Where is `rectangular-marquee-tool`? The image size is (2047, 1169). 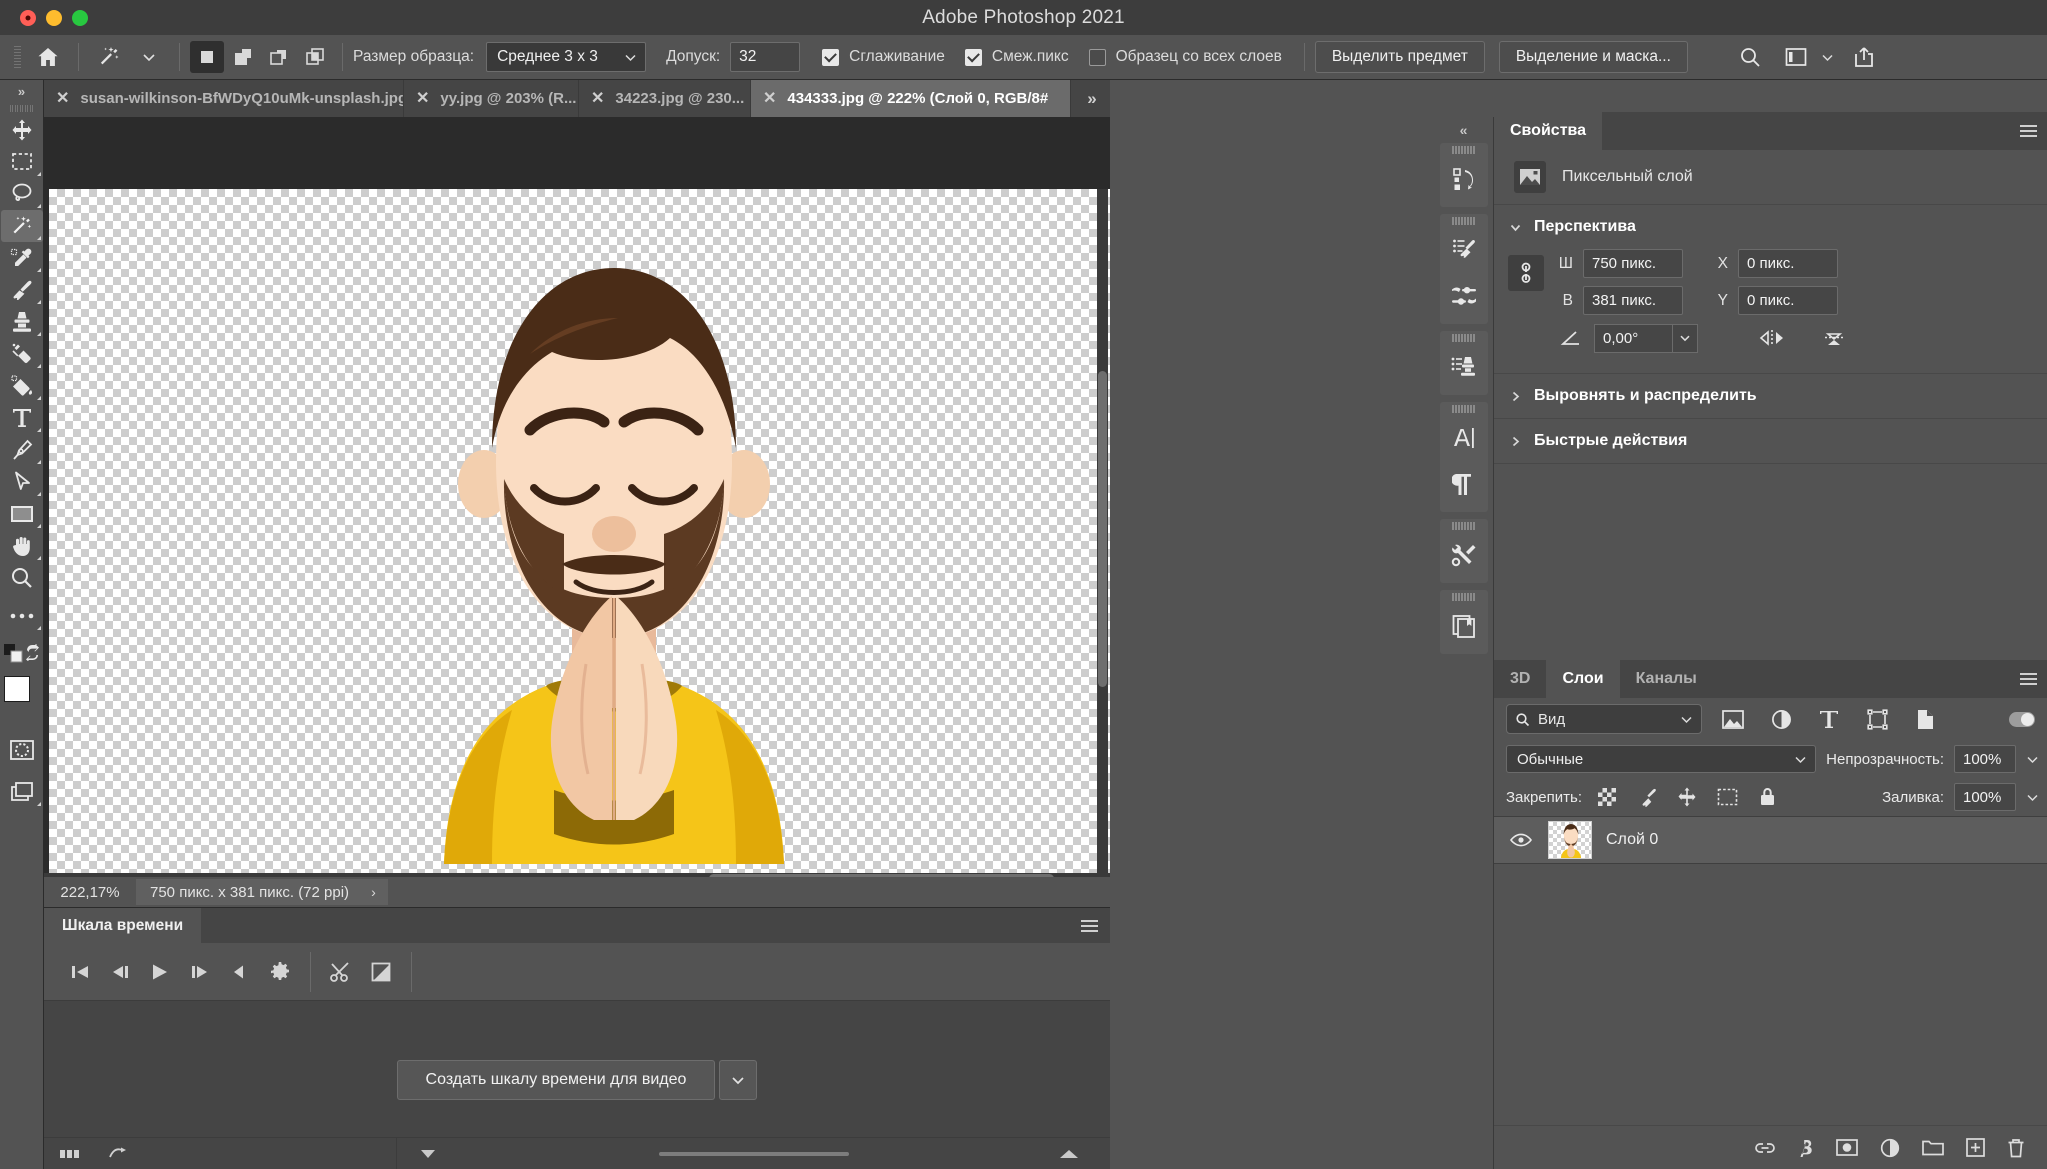 rectangular-marquee-tool is located at coordinates (22, 162).